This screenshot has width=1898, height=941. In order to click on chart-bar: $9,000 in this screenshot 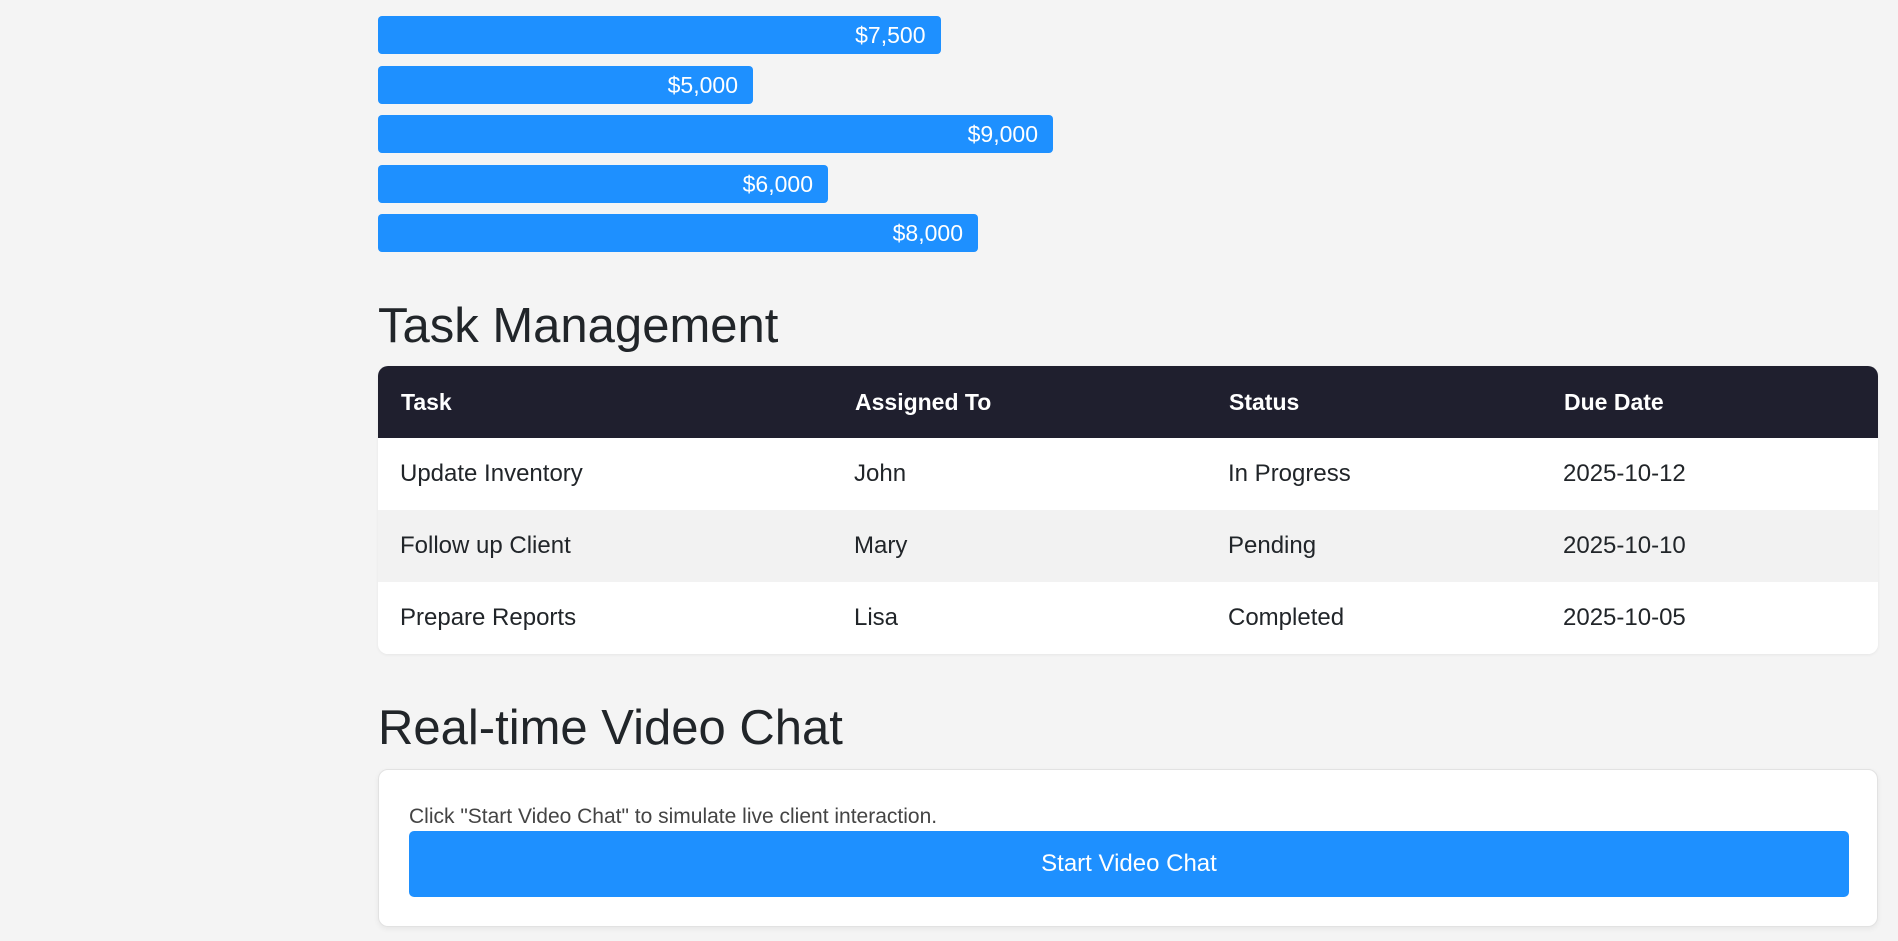, I will do `click(715, 134)`.